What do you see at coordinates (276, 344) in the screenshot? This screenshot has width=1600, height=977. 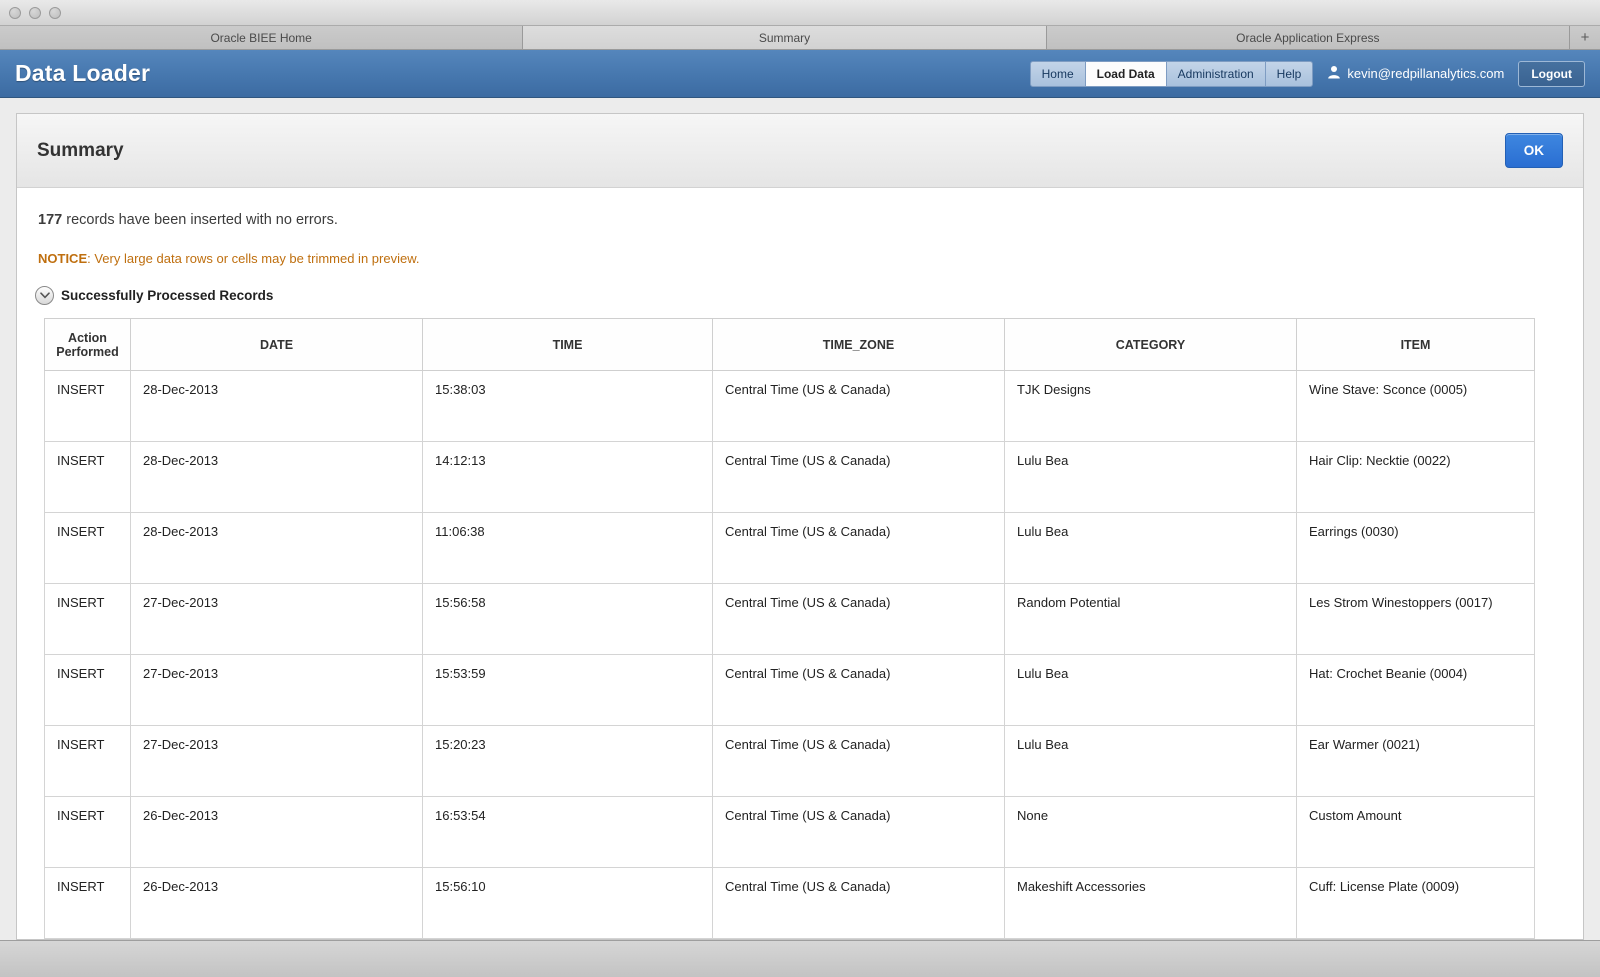 I see `column-header: DATE` at bounding box center [276, 344].